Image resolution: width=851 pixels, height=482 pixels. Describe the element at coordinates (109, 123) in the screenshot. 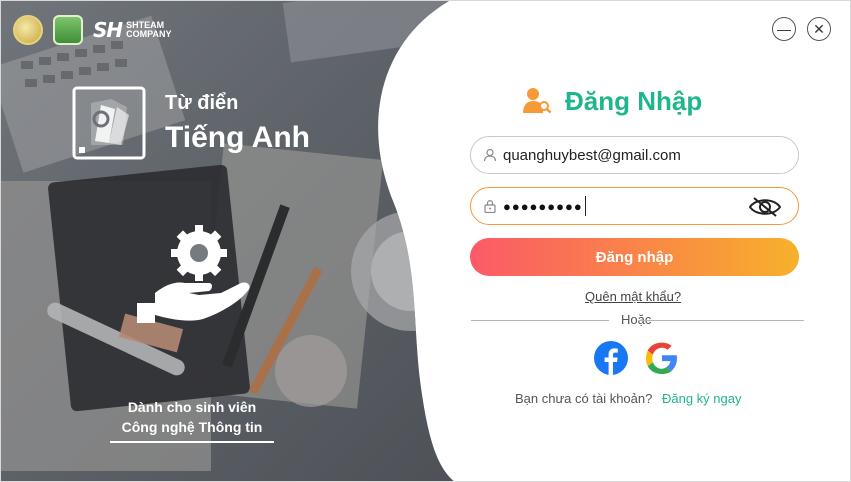

I see `dictionary-app-icon` at that location.